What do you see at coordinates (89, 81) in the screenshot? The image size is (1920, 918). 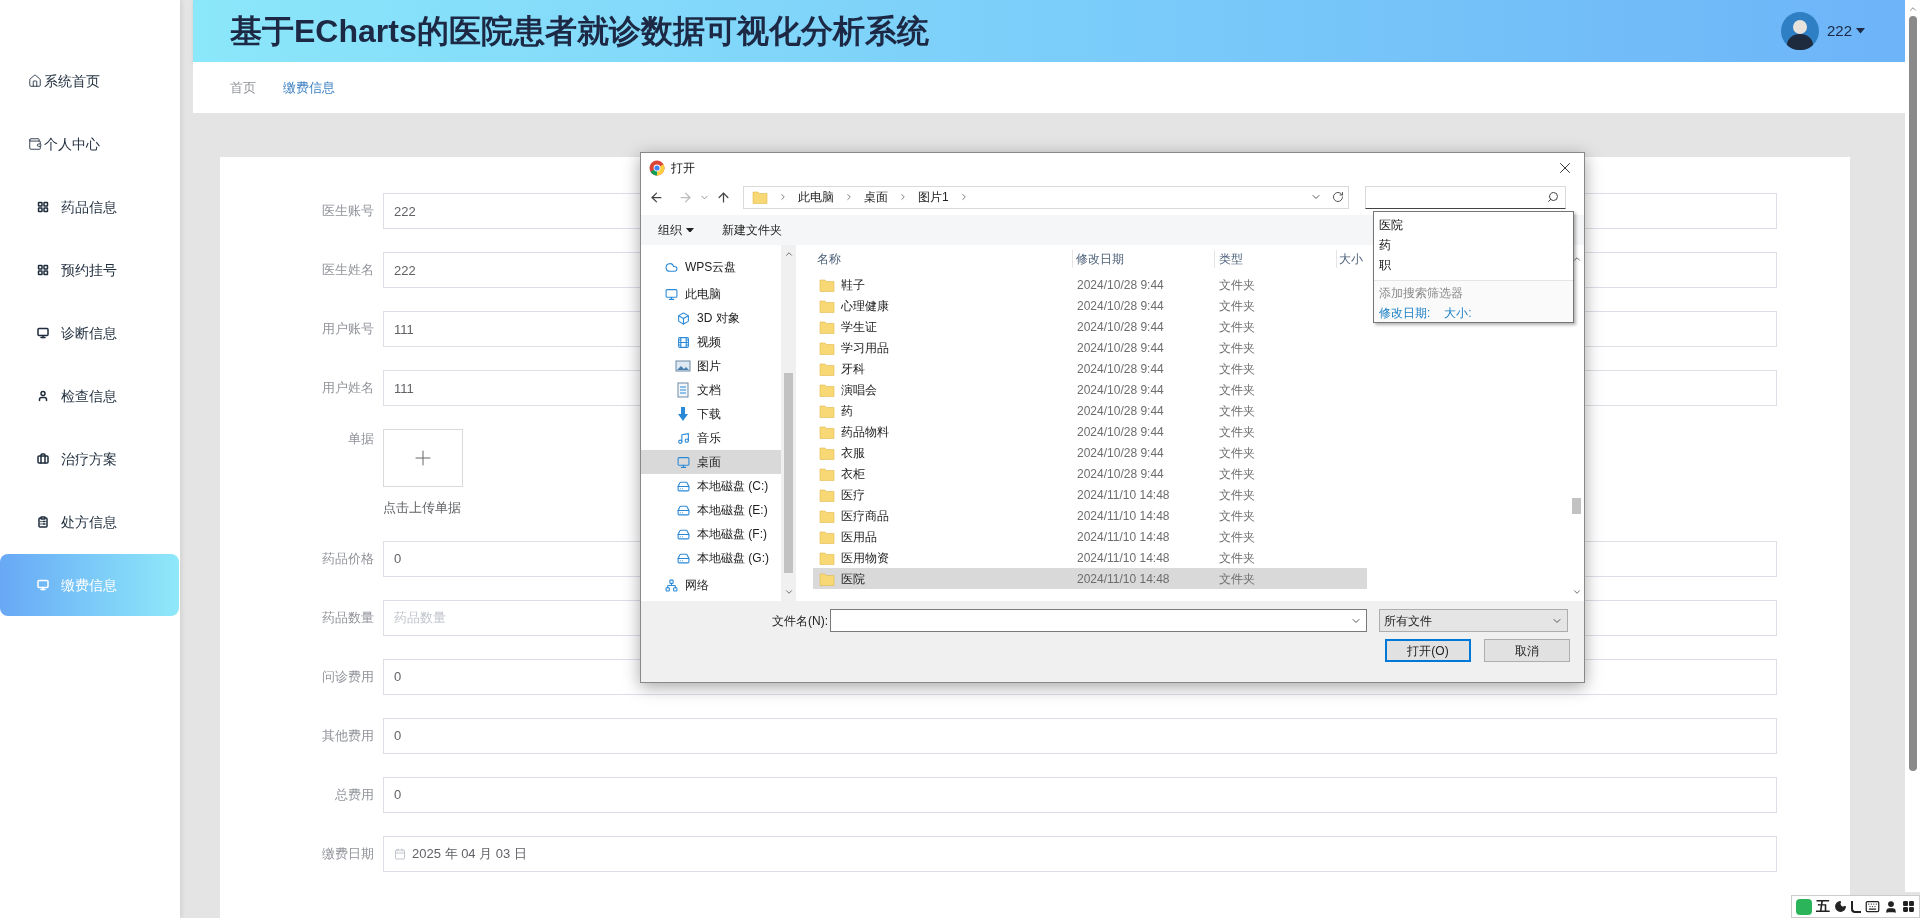 I see `sidebar-item: 系统首页` at bounding box center [89, 81].